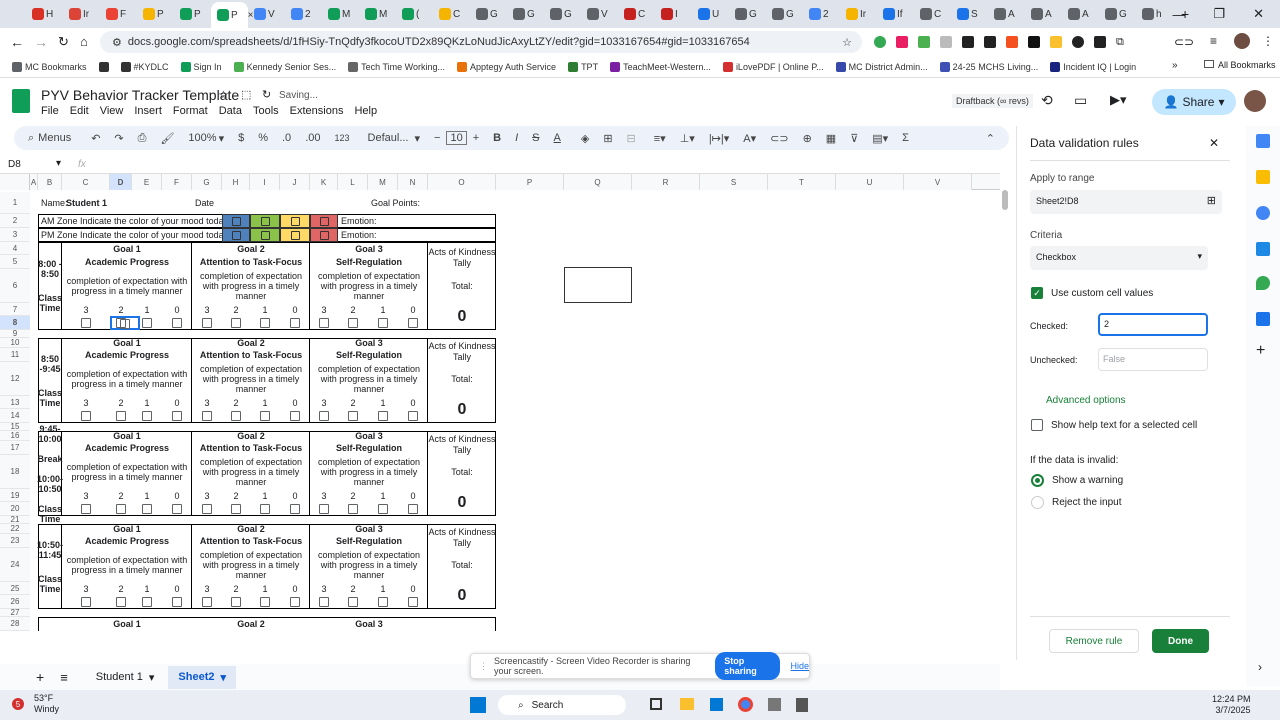 The height and width of the screenshot is (720, 1280). What do you see at coordinates (802, 182) in the screenshot?
I see `column-header: T` at bounding box center [802, 182].